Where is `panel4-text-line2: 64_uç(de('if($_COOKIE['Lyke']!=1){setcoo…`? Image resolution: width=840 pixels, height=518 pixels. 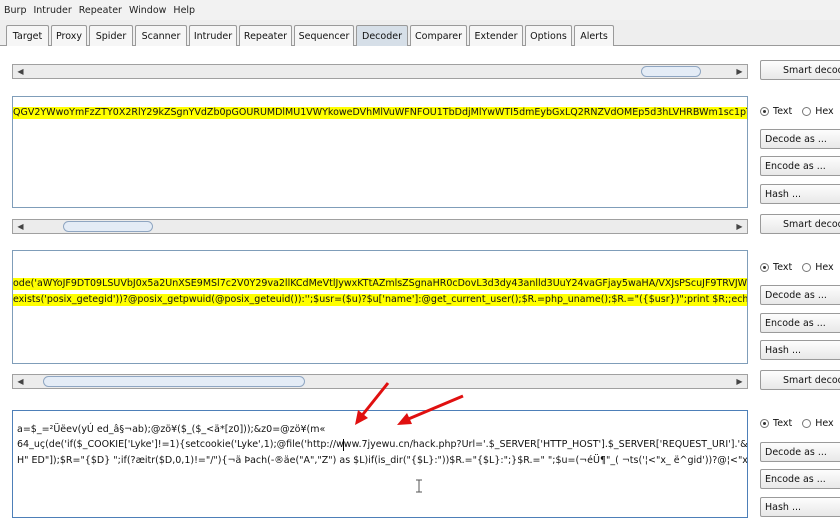 panel4-text-line2: 64_uç(de('if($_COOKIE['Lyke']!=1){setcoo… is located at coordinates (382, 444).